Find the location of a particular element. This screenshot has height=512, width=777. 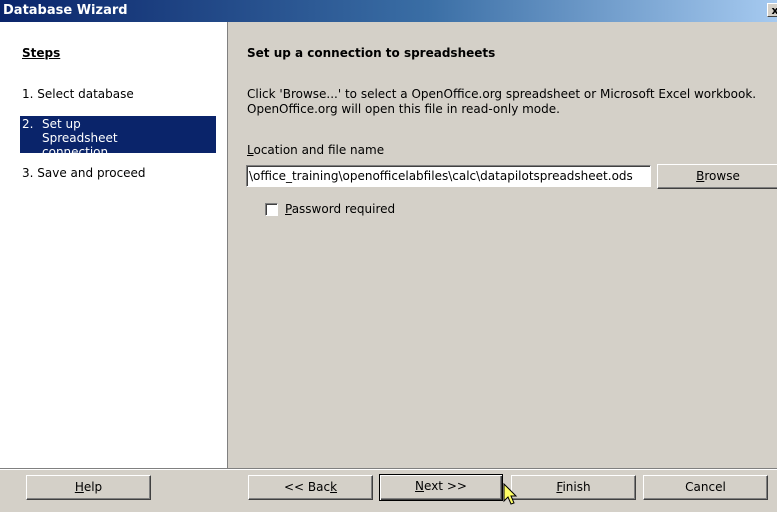

password-required-checkbox is located at coordinates (271, 209).